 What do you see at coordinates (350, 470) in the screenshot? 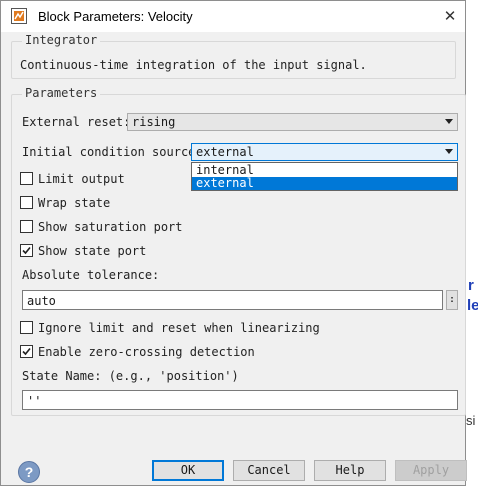
I see `help-button: Help` at bounding box center [350, 470].